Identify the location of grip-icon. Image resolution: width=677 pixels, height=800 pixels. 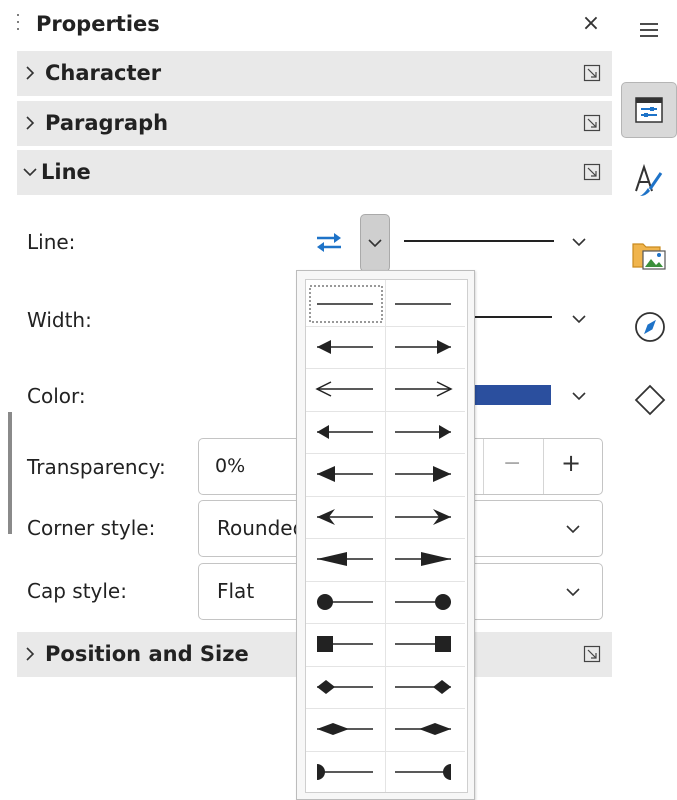
(18, 25).